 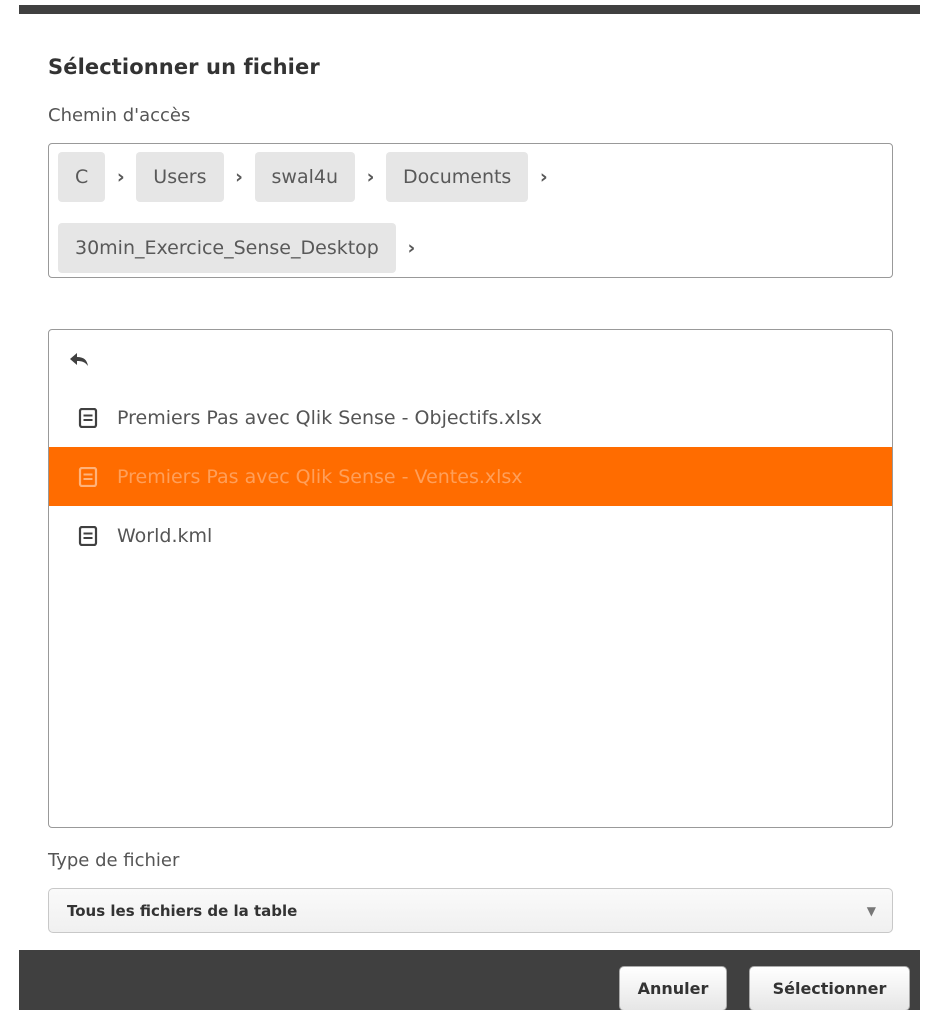 What do you see at coordinates (114, 860) in the screenshot?
I see `file-type-label: Type de fichier` at bounding box center [114, 860].